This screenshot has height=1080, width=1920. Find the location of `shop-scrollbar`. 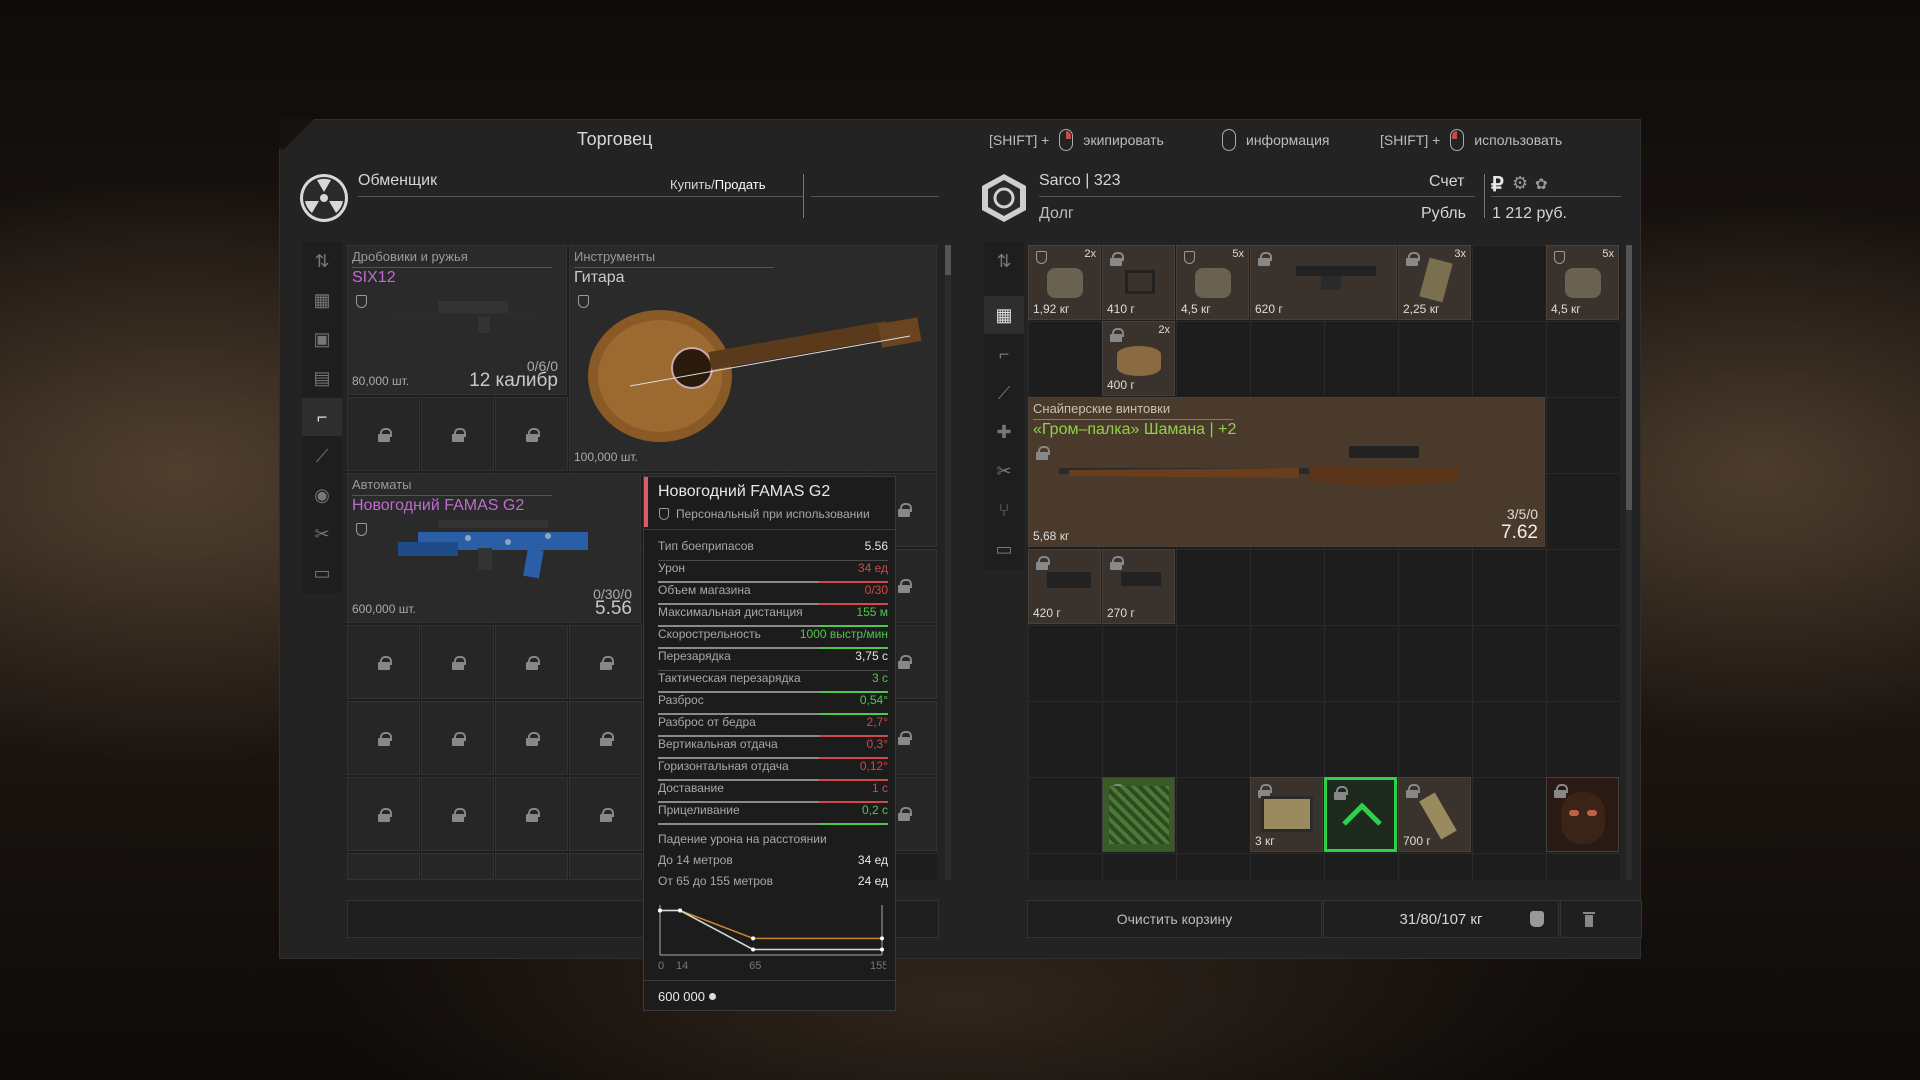

shop-scrollbar is located at coordinates (948, 562).